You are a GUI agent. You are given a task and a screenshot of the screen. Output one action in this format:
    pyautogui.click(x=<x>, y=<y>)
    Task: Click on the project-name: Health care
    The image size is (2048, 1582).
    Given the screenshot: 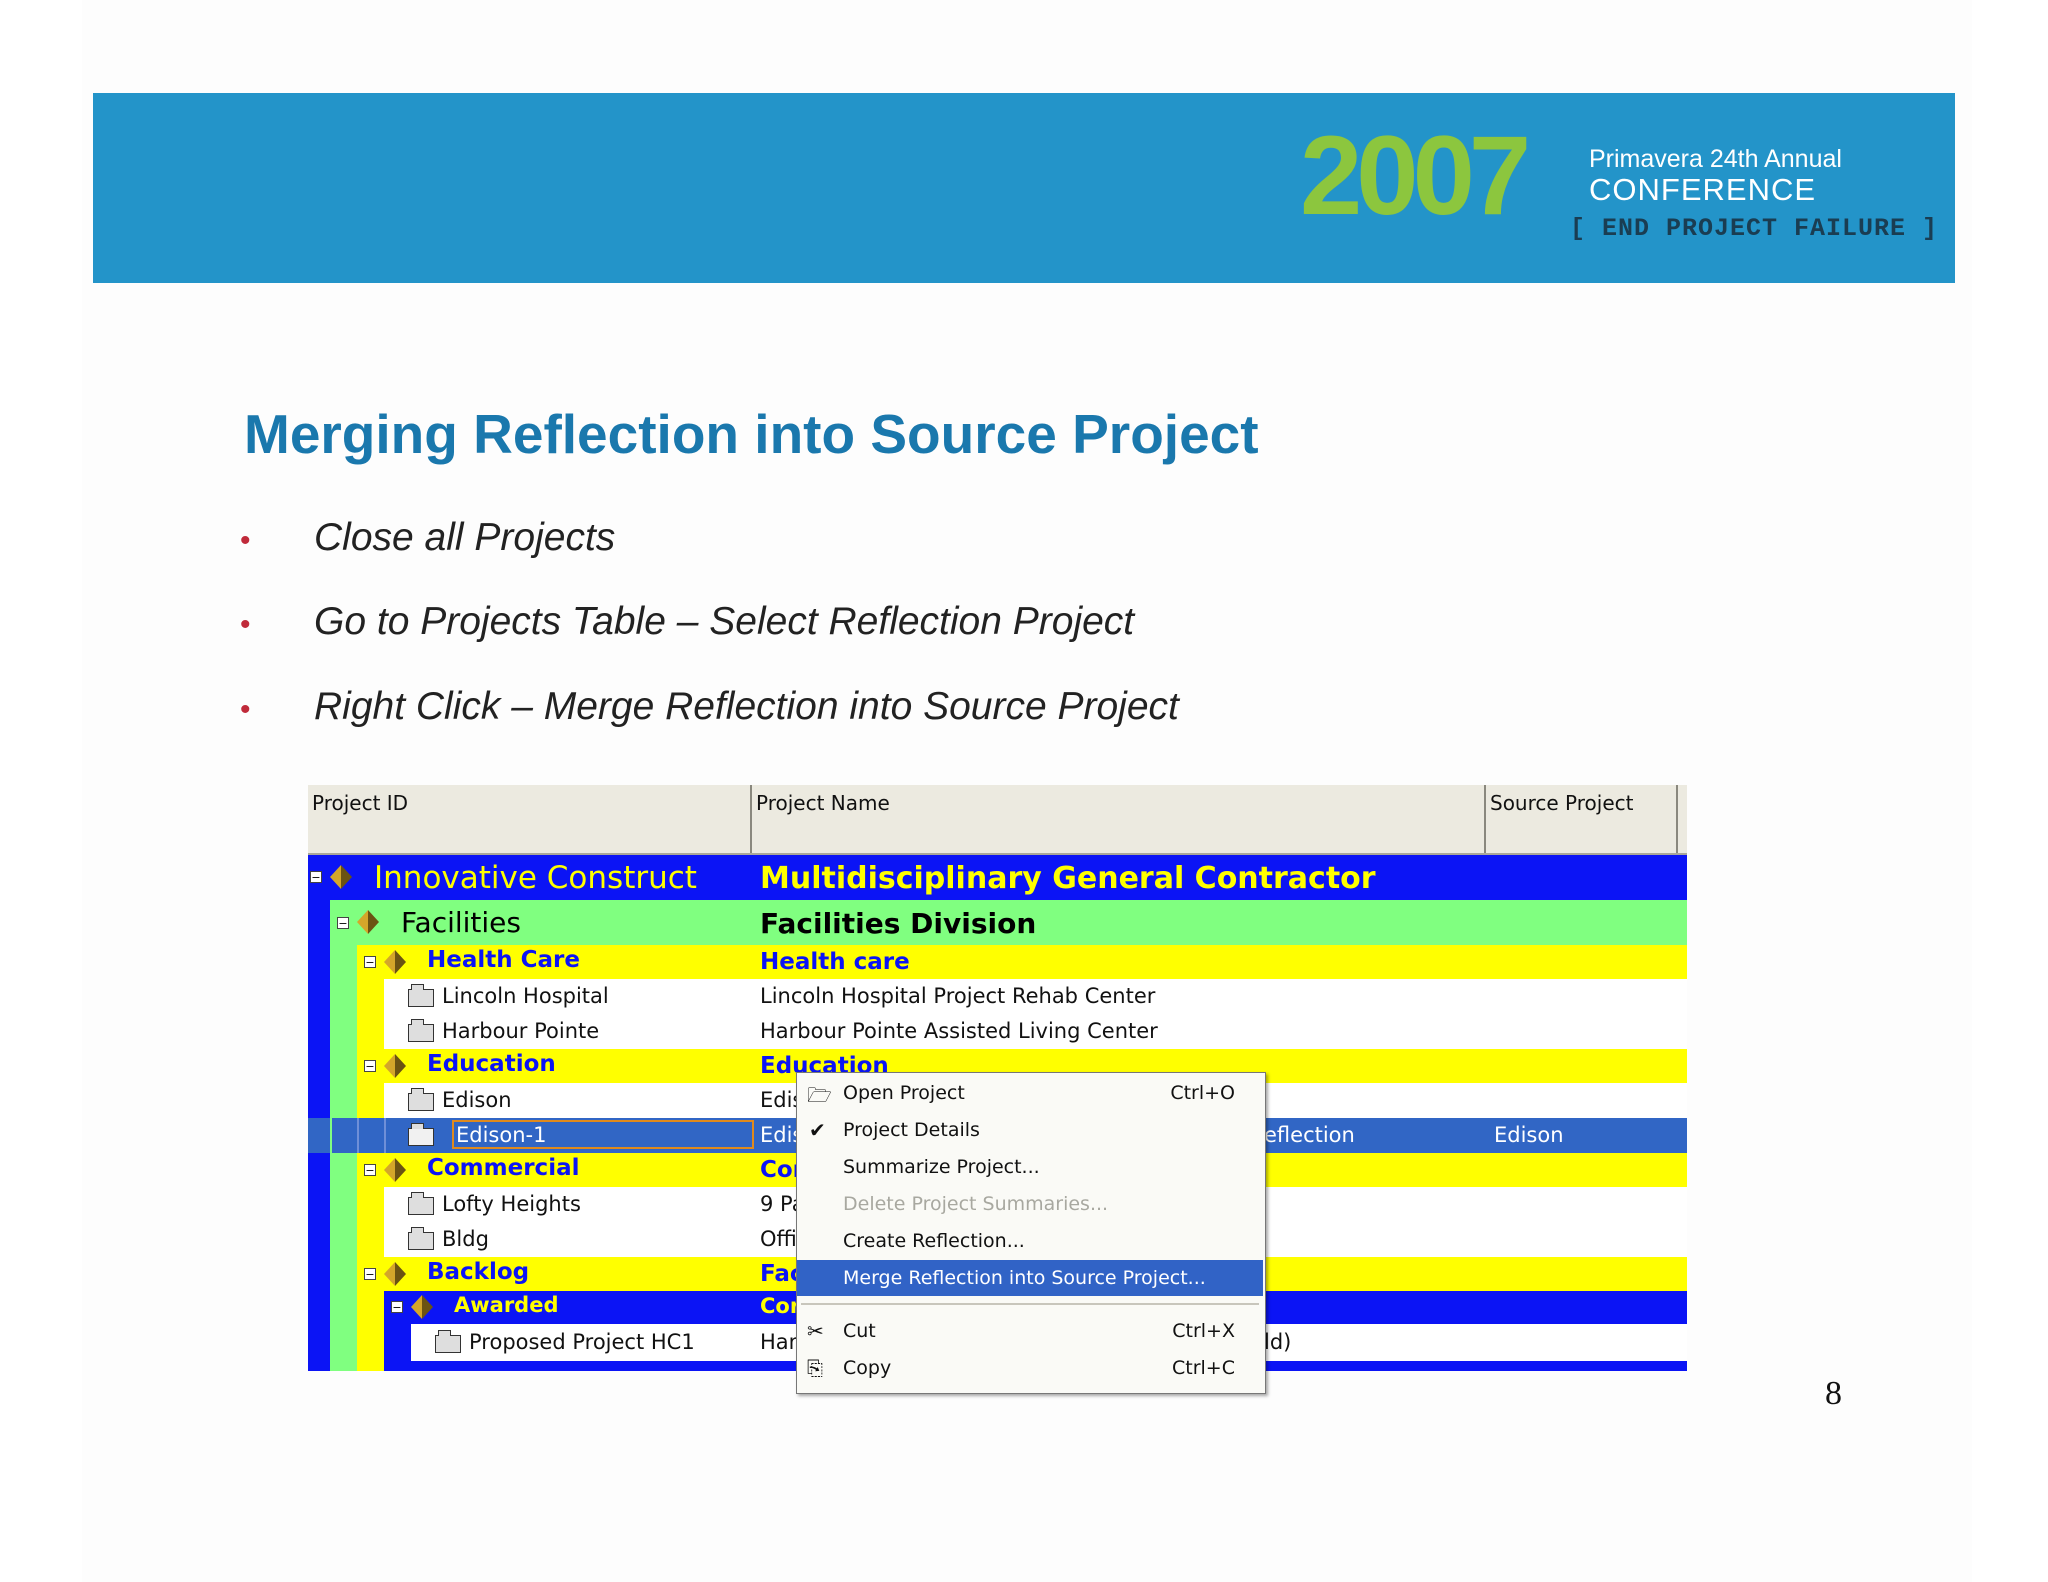 What is the action you would take?
    pyautogui.click(x=835, y=962)
    